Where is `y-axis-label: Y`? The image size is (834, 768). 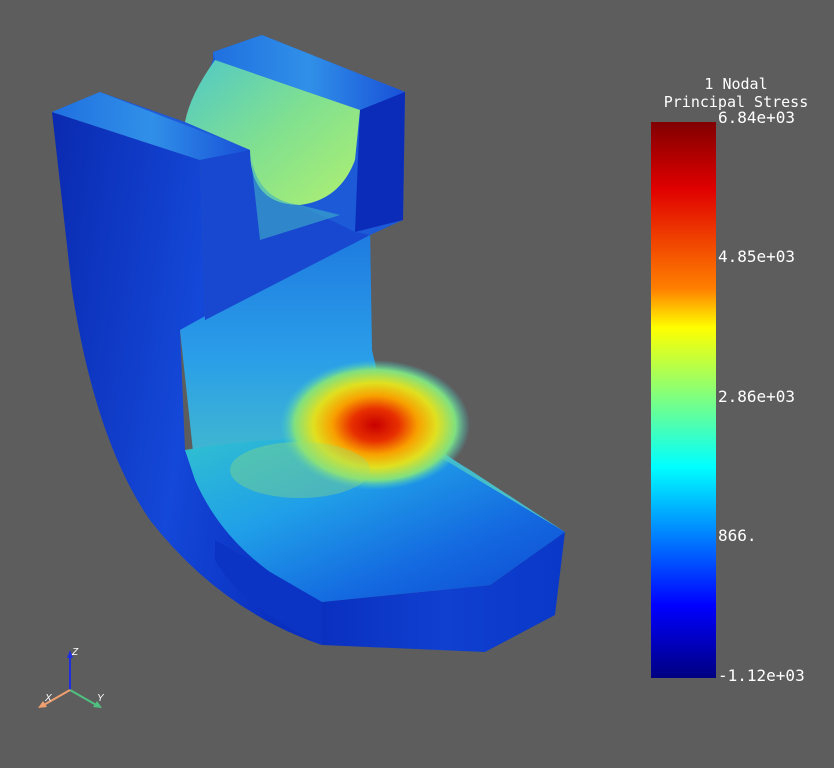 y-axis-label: Y is located at coordinates (101, 698).